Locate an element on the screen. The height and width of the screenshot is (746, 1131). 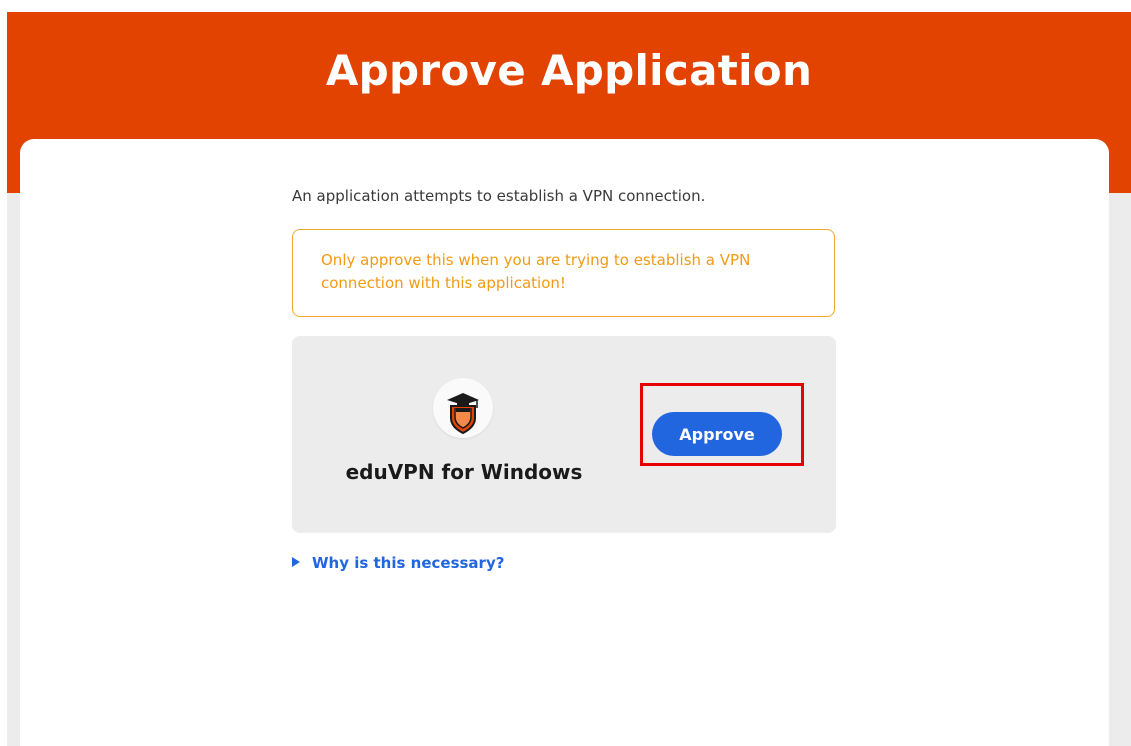
eduvpn-logo-icon is located at coordinates (463, 408).